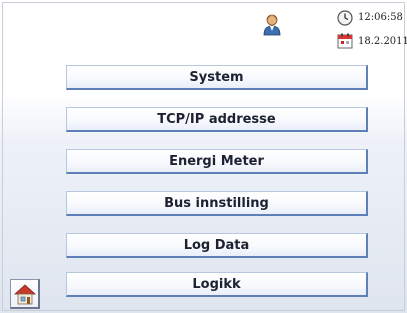  What do you see at coordinates (345, 18) in the screenshot?
I see `clock-icon` at bounding box center [345, 18].